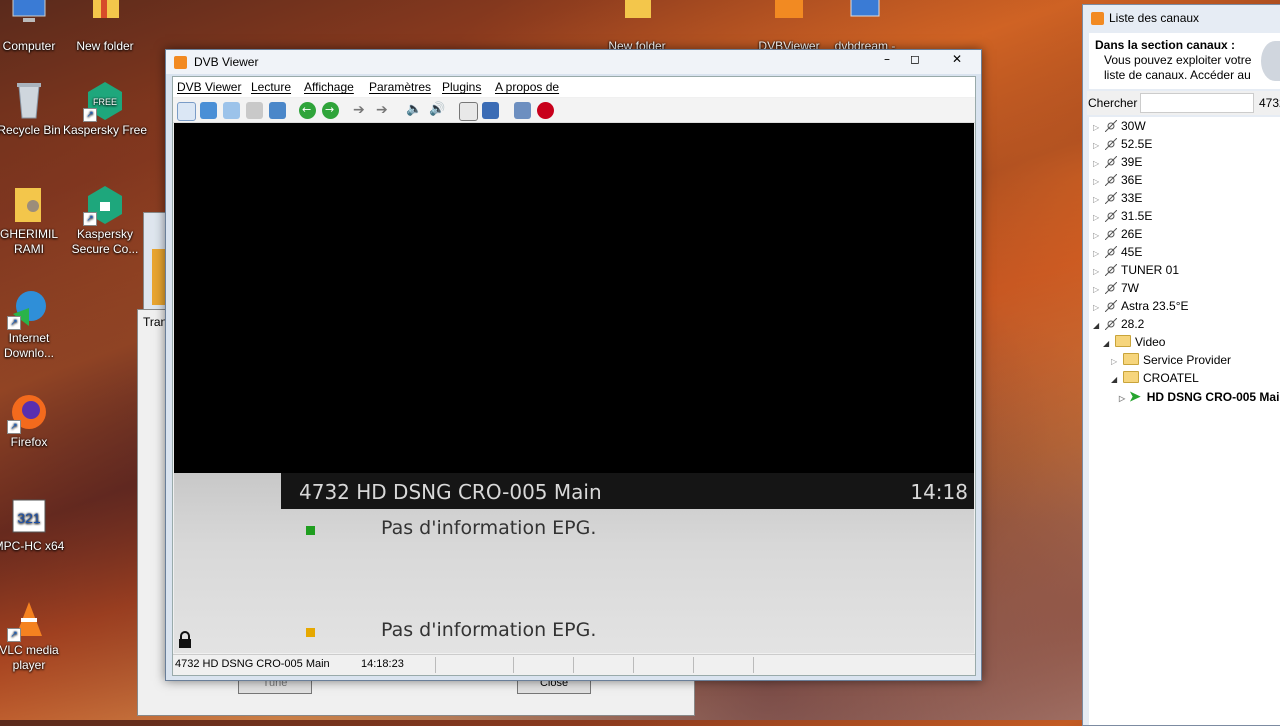 The image size is (1280, 726). I want to click on desktop-icon-label: Kaspersky Free, so click(105, 130).